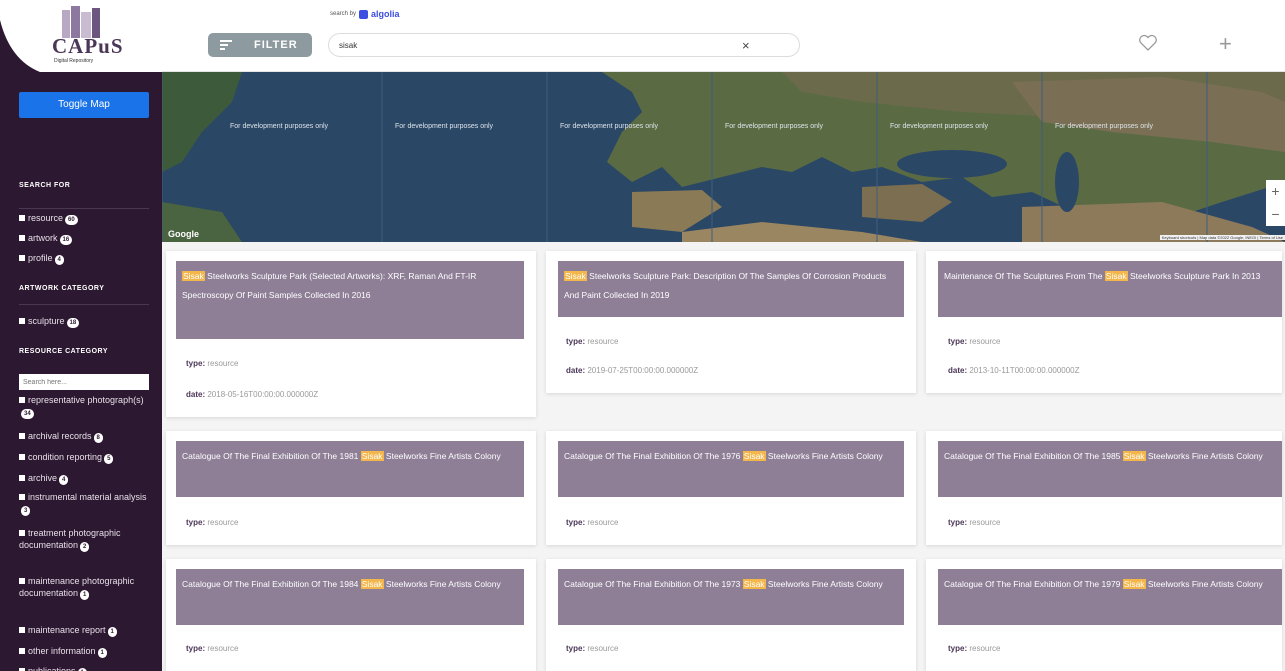 The width and height of the screenshot is (1285, 671). Describe the element at coordinates (98, 438) in the screenshot. I see `count-badge: 8` at that location.